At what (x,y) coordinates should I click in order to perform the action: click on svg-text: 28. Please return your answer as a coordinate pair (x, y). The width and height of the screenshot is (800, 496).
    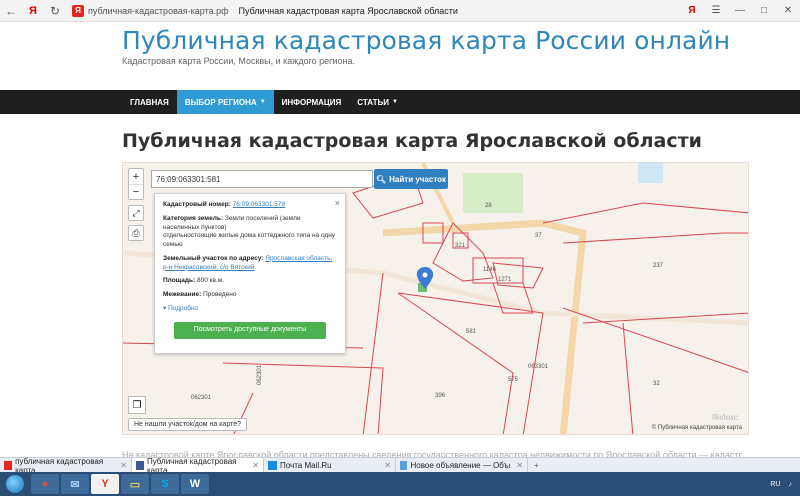
    Looking at the image, I should click on (488, 206).